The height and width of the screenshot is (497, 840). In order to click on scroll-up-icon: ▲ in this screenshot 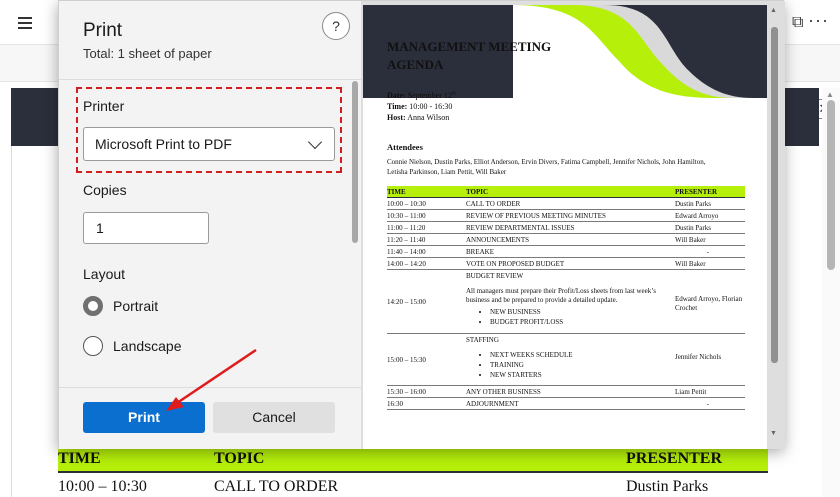, I will do `click(830, 94)`.